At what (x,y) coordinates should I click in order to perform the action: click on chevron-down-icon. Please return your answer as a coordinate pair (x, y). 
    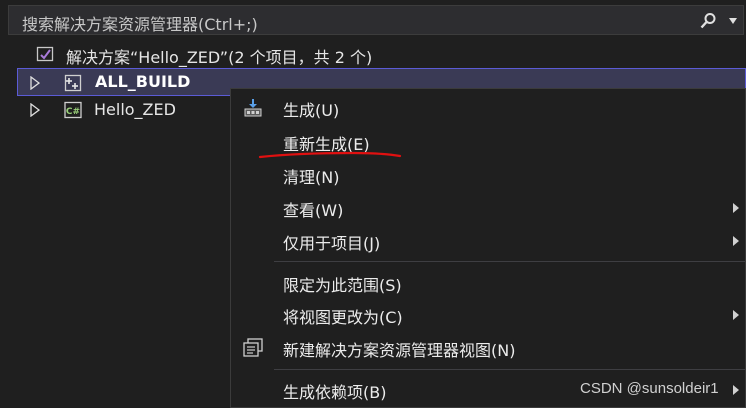
    Looking at the image, I should click on (733, 21).